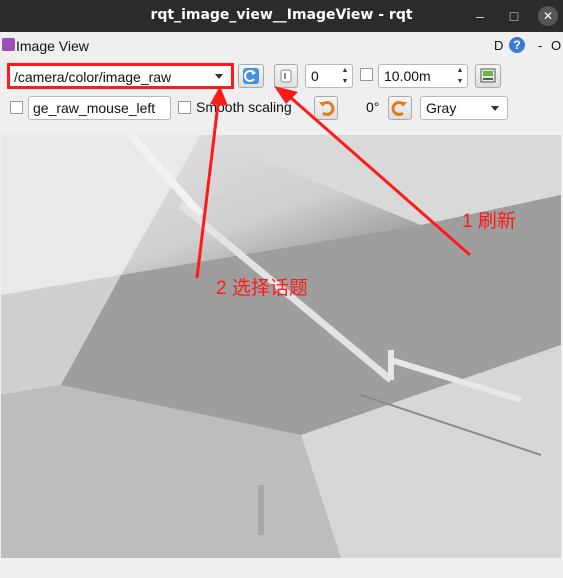 The width and height of the screenshot is (563, 578). What do you see at coordinates (380, 176) in the screenshot?
I see `refresh-arrow` at bounding box center [380, 176].